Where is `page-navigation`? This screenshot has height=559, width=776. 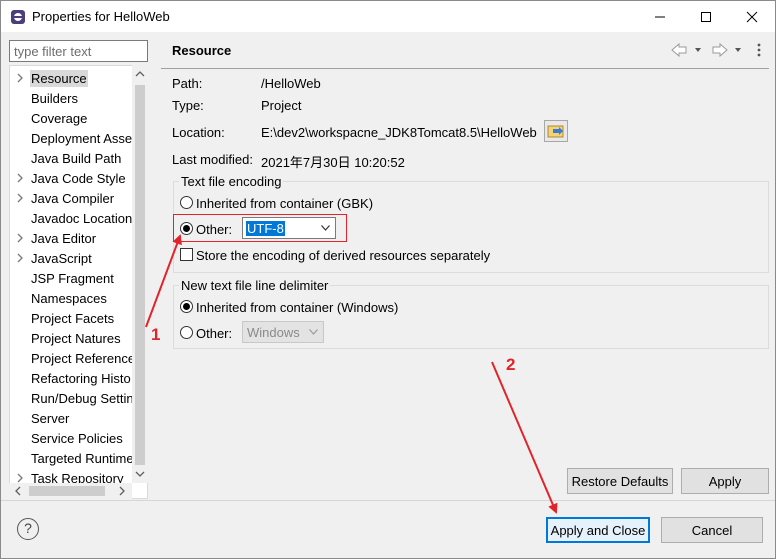 page-navigation is located at coordinates (716, 50).